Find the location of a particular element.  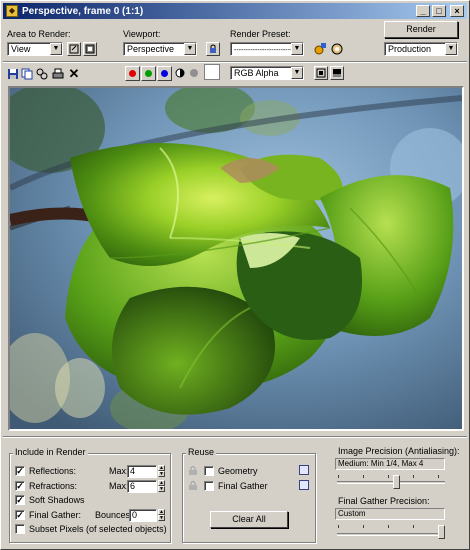

edit-region-icon is located at coordinates (74, 49).